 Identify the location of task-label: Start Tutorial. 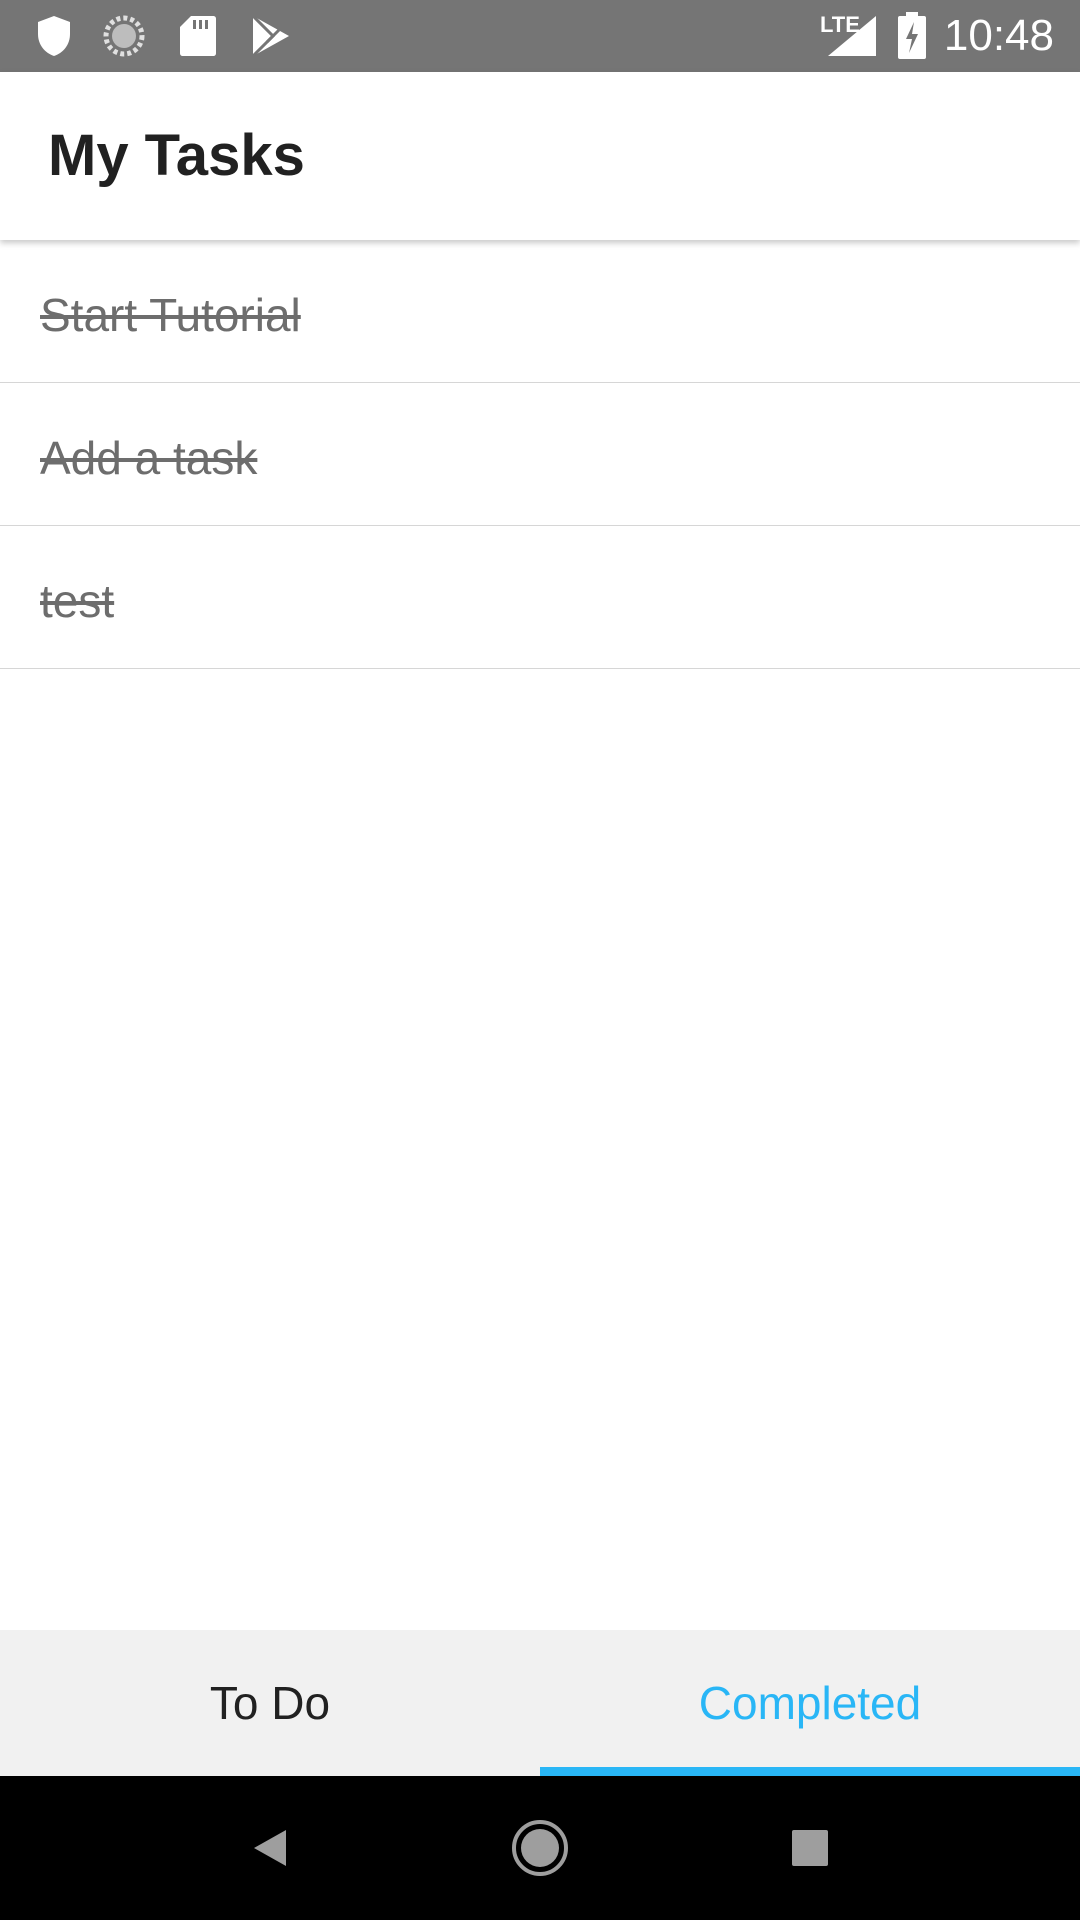
(170, 315).